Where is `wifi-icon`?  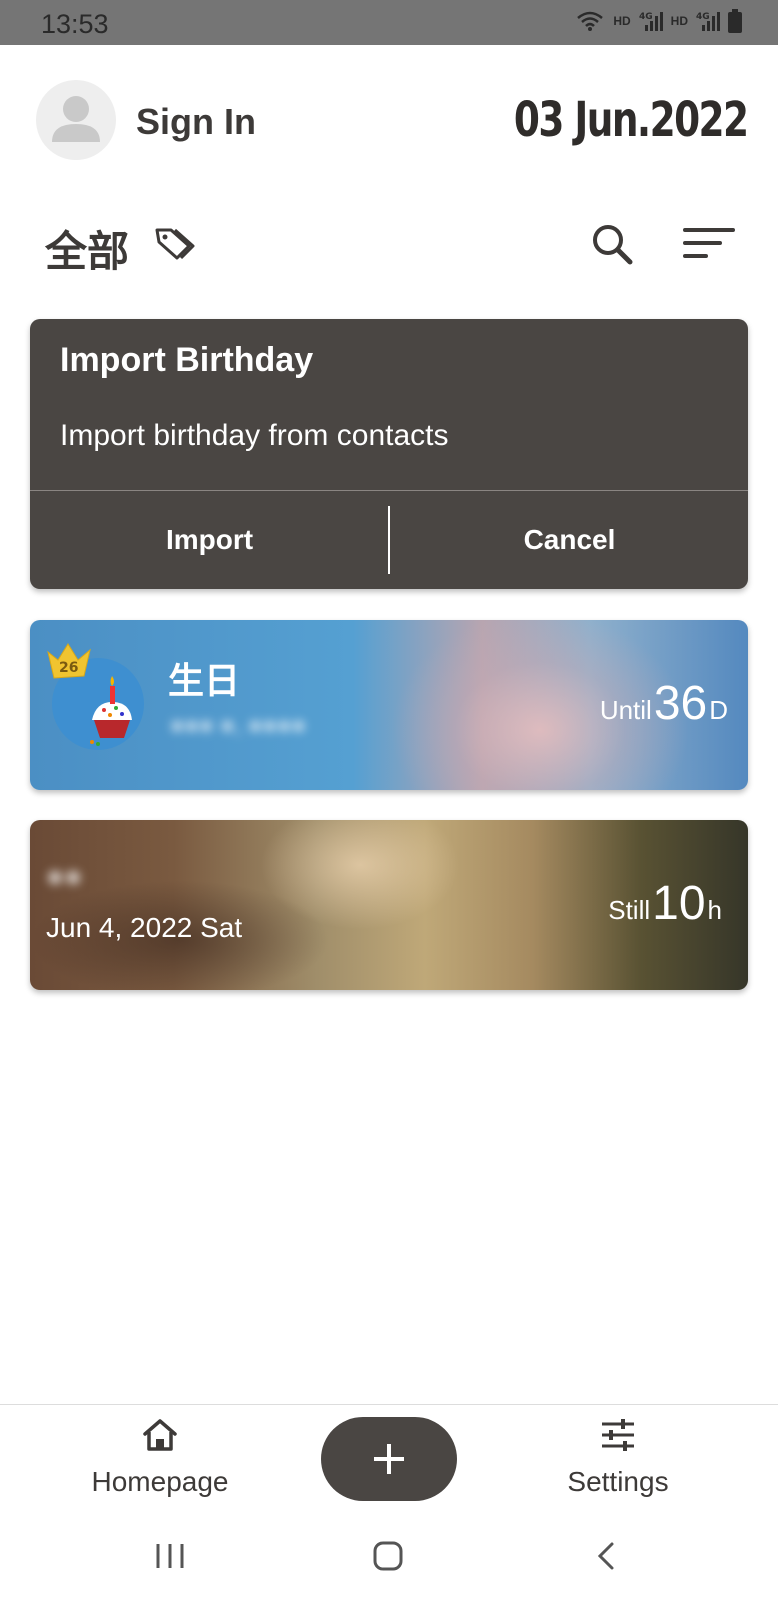 wifi-icon is located at coordinates (590, 21).